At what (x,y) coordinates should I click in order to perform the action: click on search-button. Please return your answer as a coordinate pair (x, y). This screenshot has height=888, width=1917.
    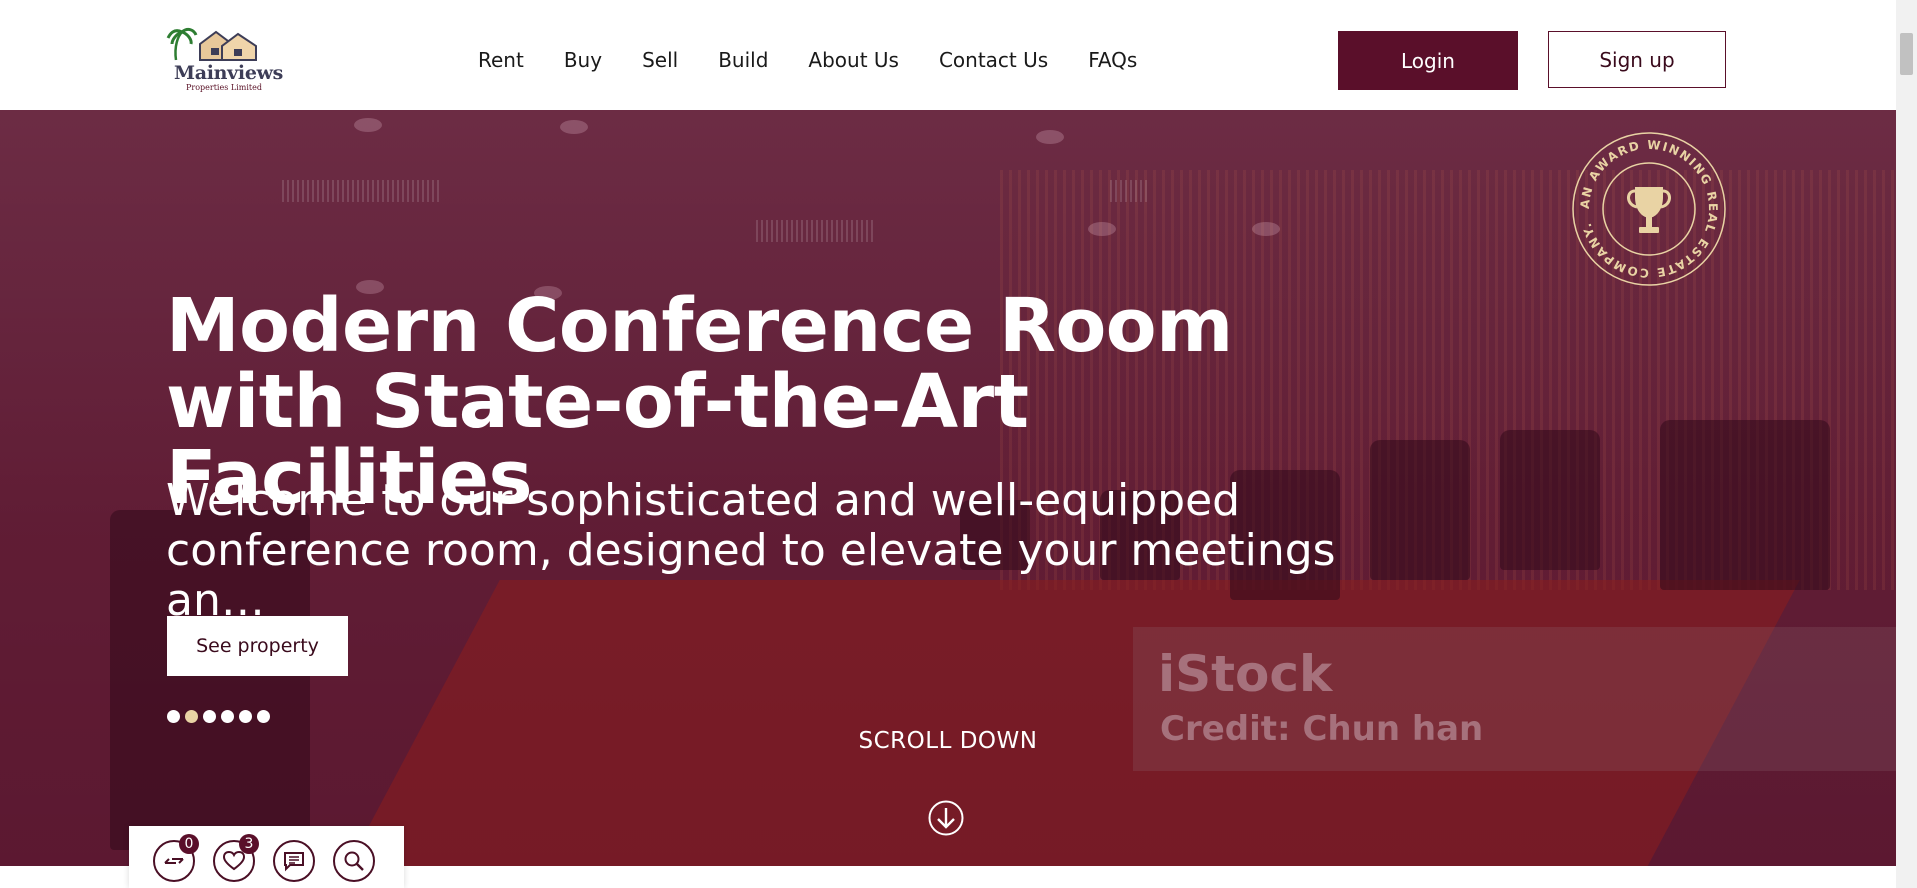
    Looking at the image, I should click on (354, 861).